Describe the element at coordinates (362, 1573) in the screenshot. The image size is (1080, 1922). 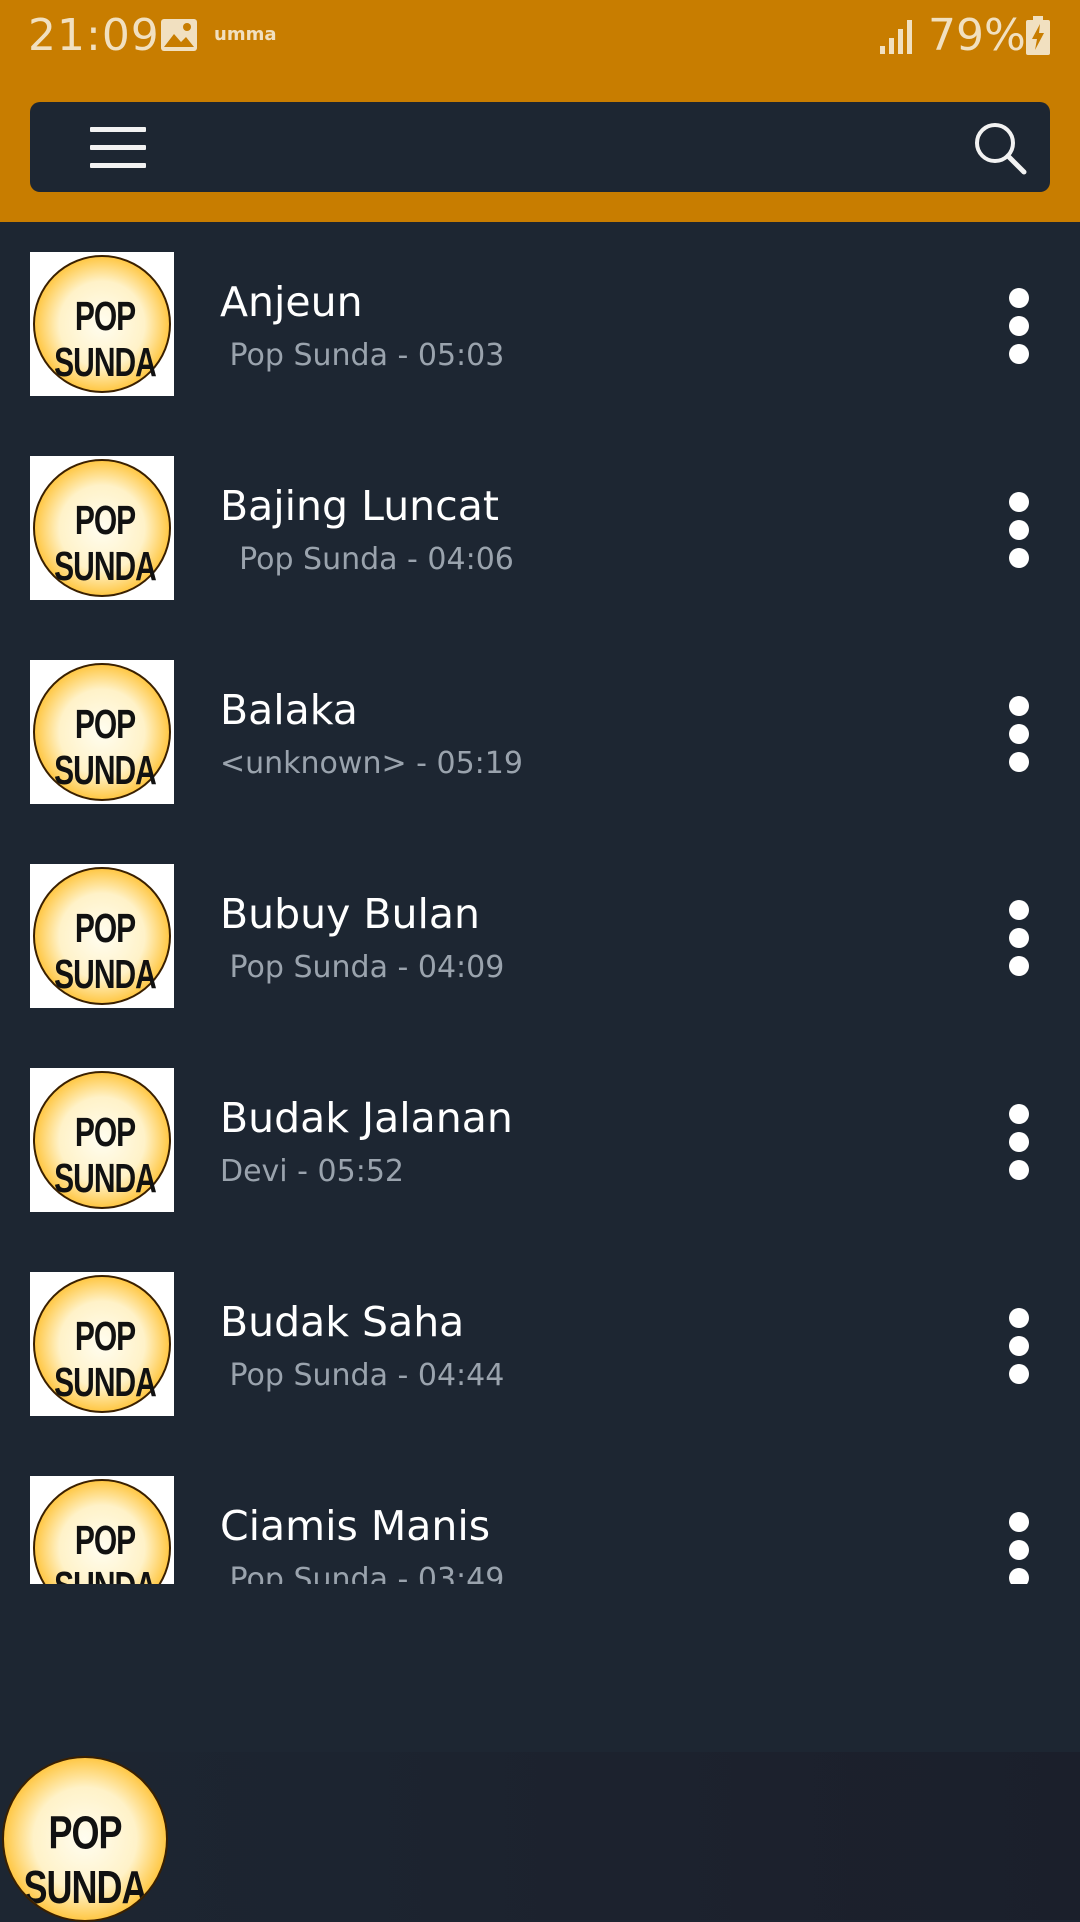
I see `song-subtitle: Pop Sunda - 03:49` at that location.